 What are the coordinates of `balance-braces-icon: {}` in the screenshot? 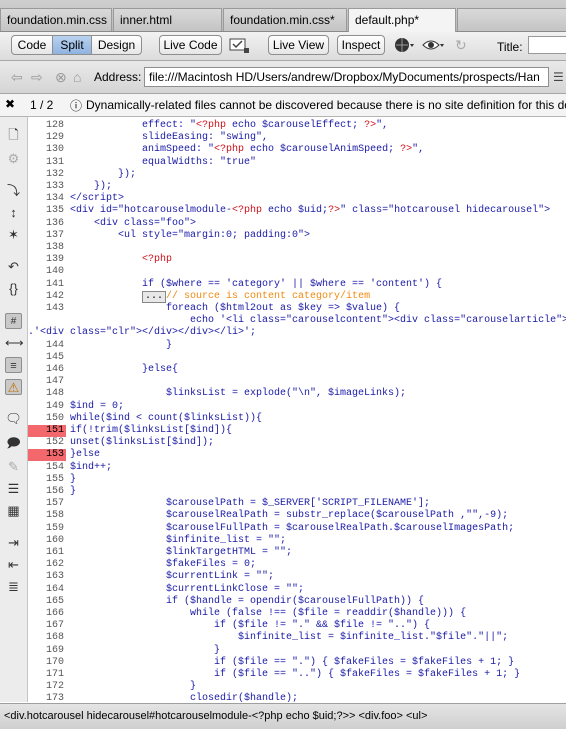 It's located at (13, 289).